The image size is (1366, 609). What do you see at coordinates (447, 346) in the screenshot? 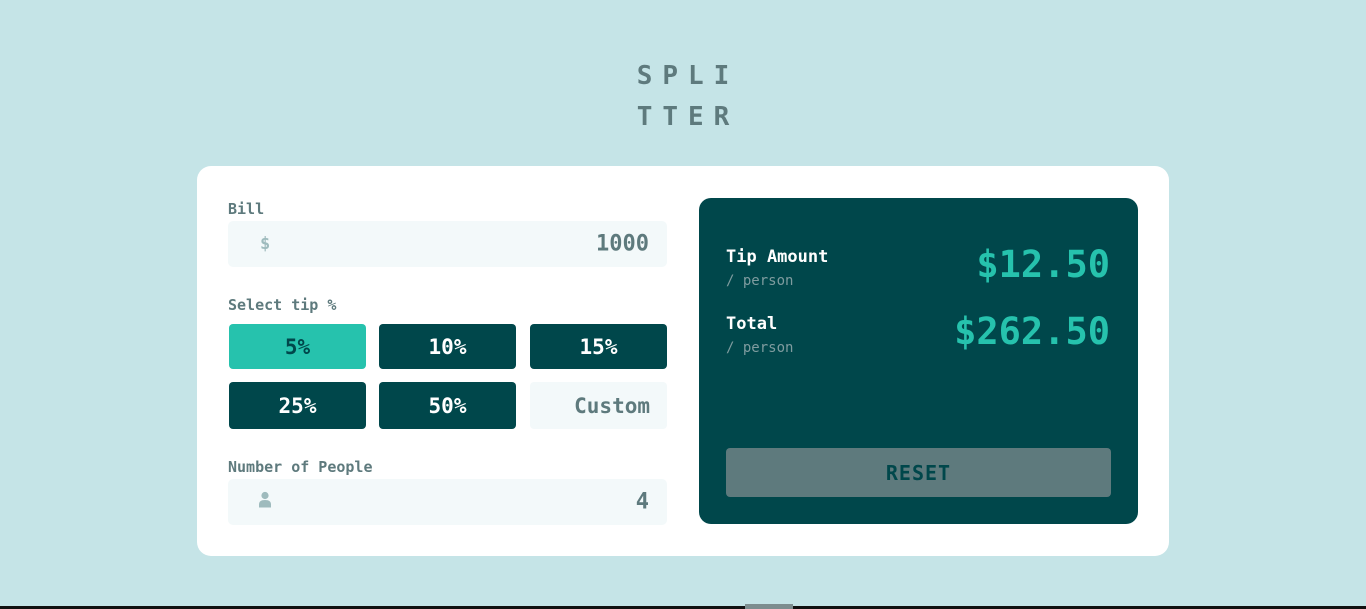
I see `tip-button-10: 10%` at bounding box center [447, 346].